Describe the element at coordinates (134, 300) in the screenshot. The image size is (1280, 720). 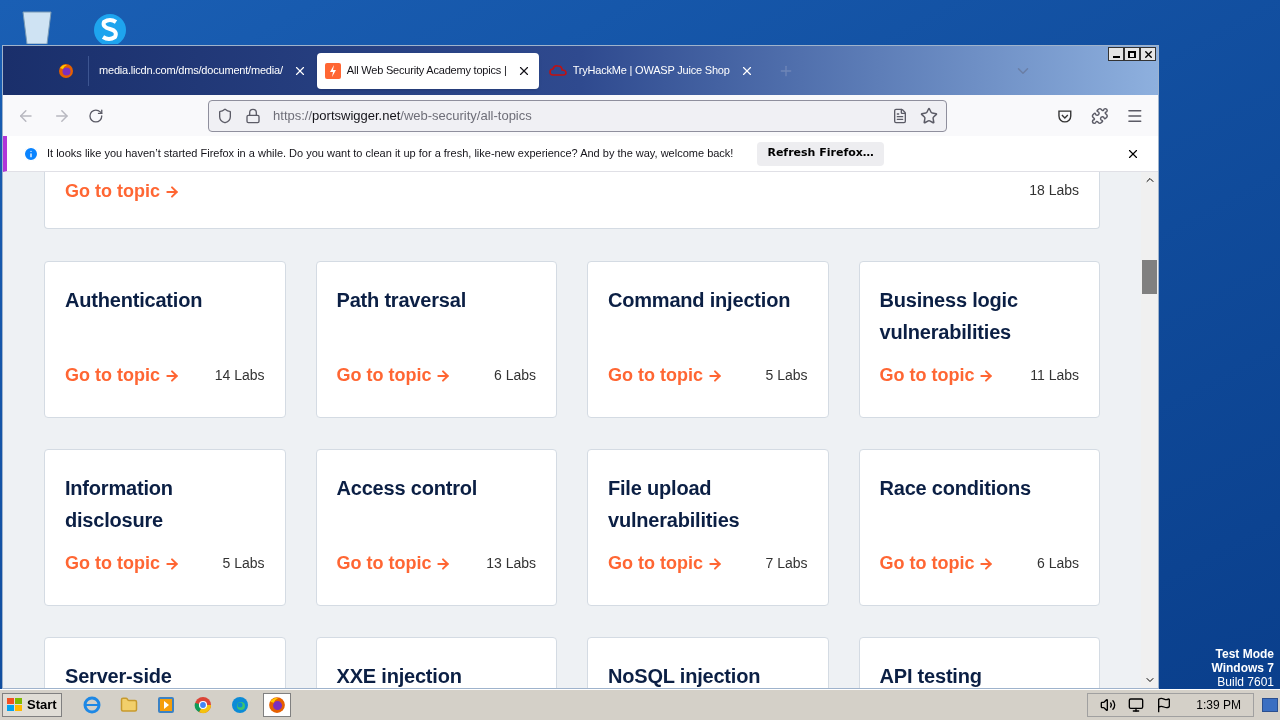
I see `topic-title: Authentication` at that location.